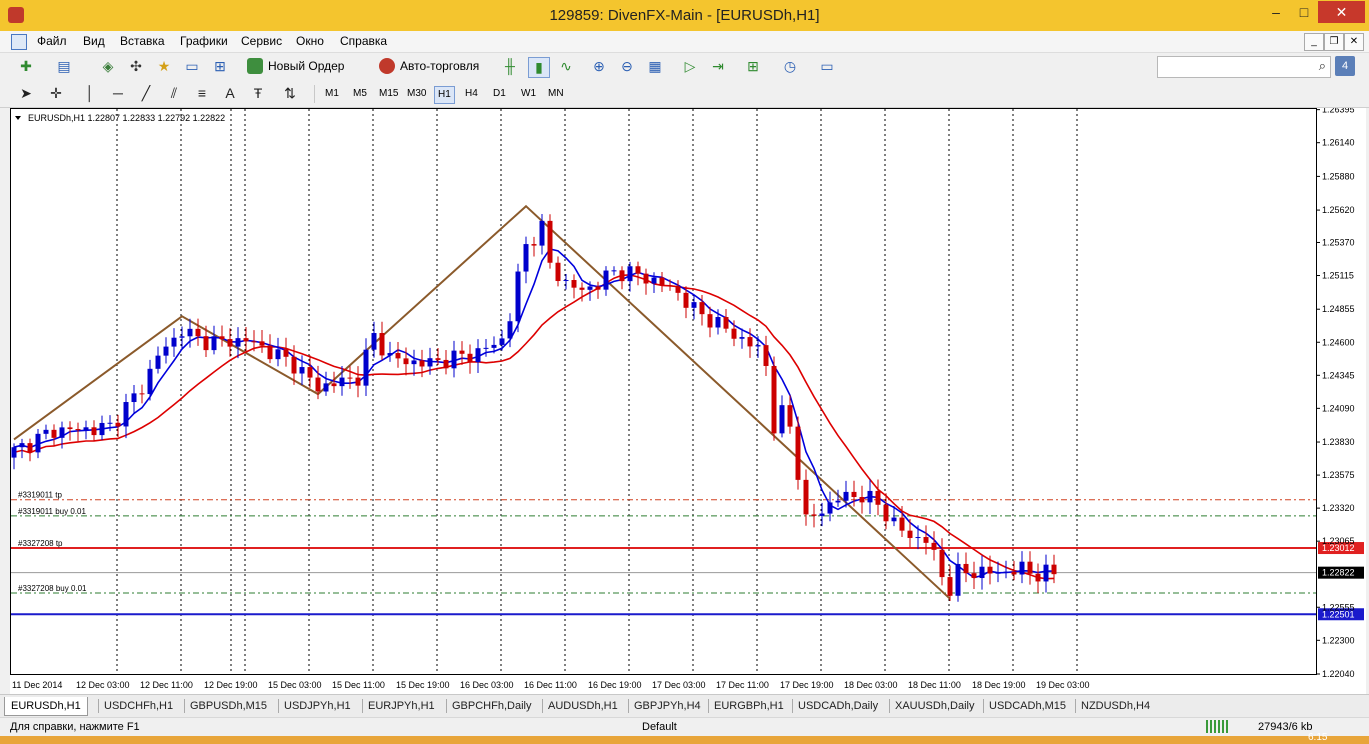 The height and width of the screenshot is (744, 1369). I want to click on timeframe-h4: H4, so click(471, 94).